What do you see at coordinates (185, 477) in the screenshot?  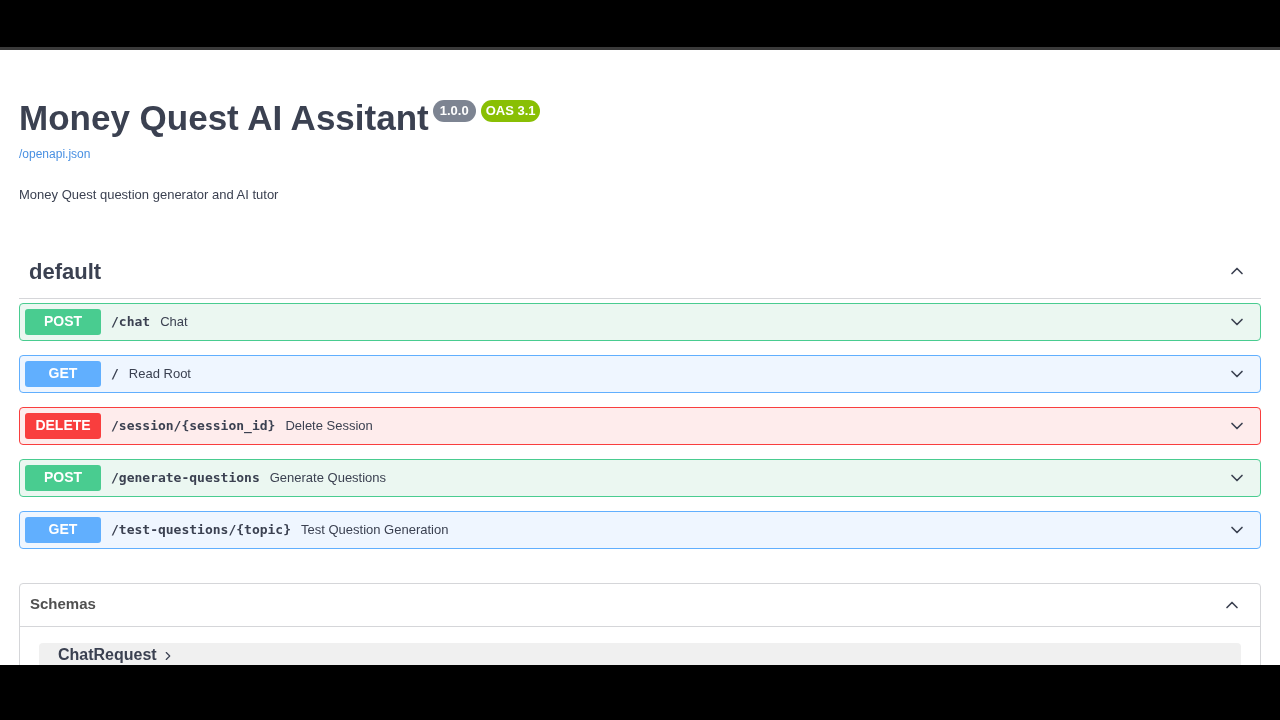 I see `endpoint-path: /generate-questions` at bounding box center [185, 477].